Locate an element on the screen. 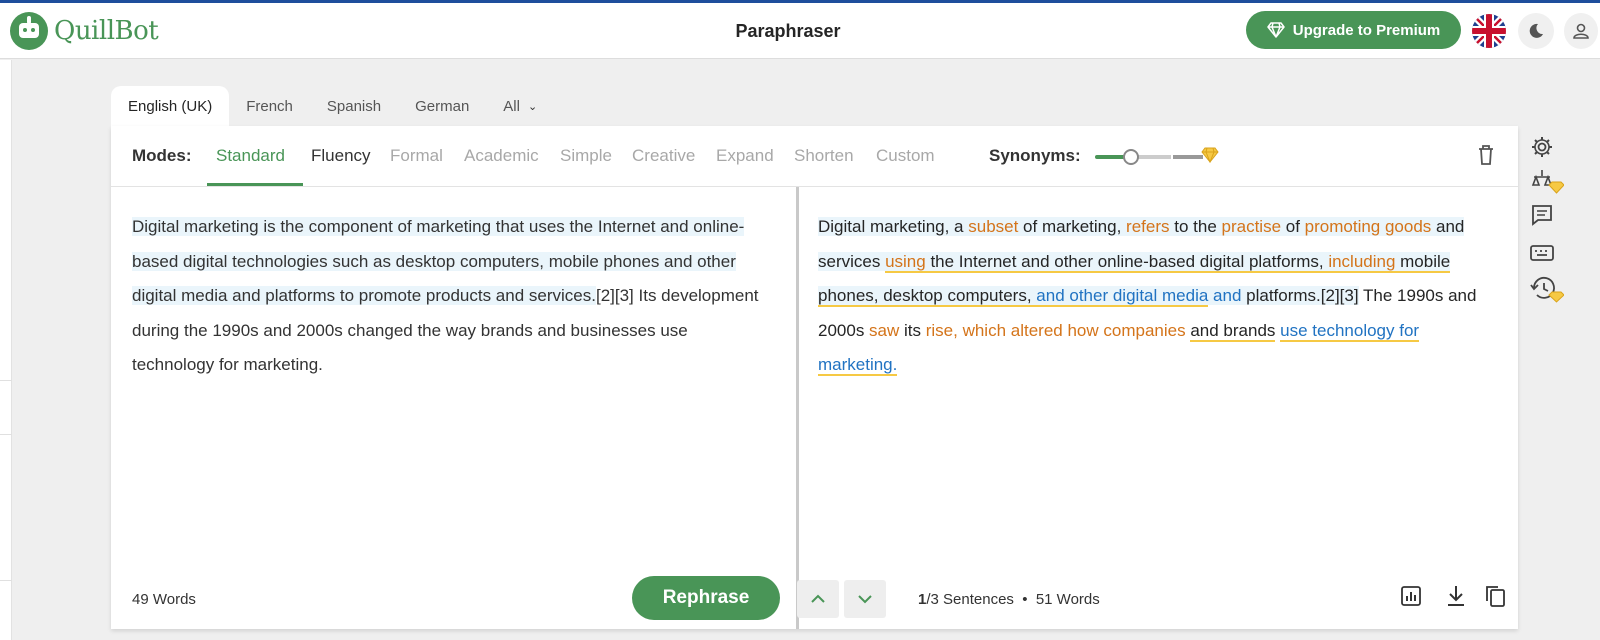  gear-icon is located at coordinates (1542, 147).